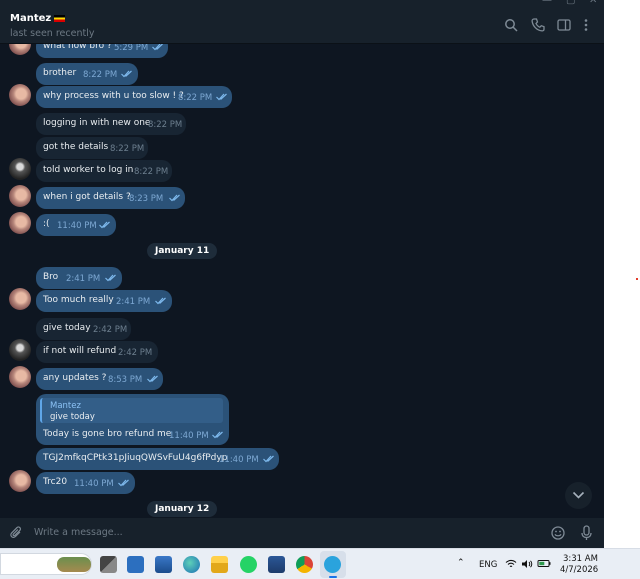 The image size is (640, 579). Describe the element at coordinates (511, 25) in the screenshot. I see `search-icon` at that location.